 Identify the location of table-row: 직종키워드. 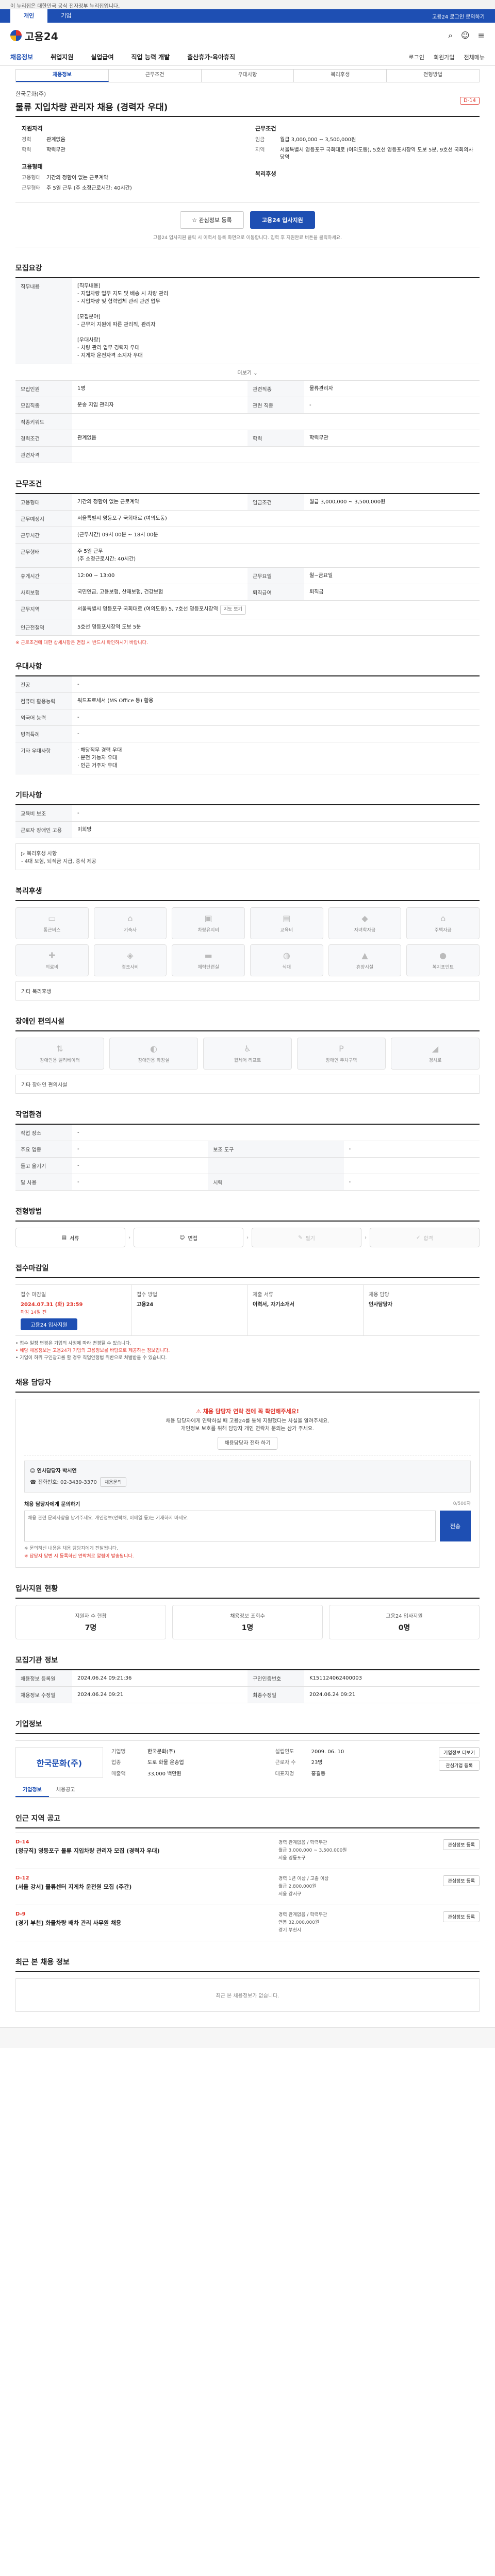
(247, 421).